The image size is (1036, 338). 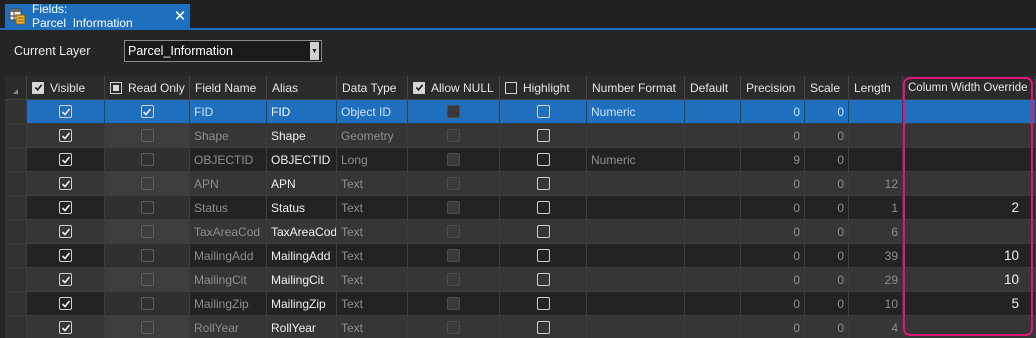 I want to click on header-read-only: Read Only, so click(x=147, y=88).